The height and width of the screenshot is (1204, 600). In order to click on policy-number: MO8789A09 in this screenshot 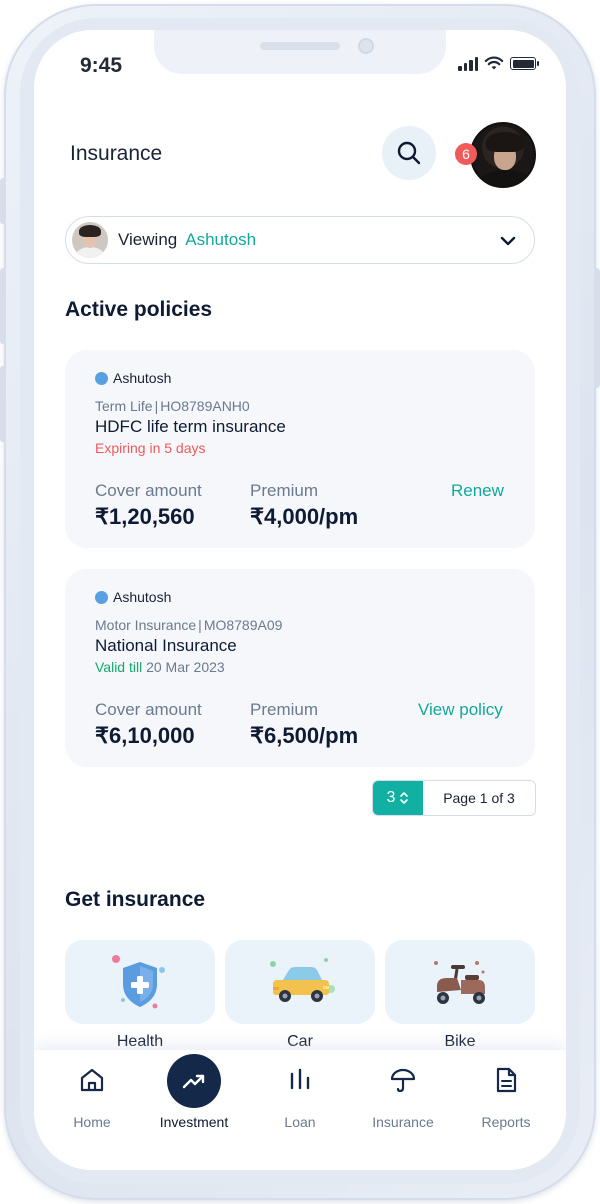, I will do `click(243, 625)`.